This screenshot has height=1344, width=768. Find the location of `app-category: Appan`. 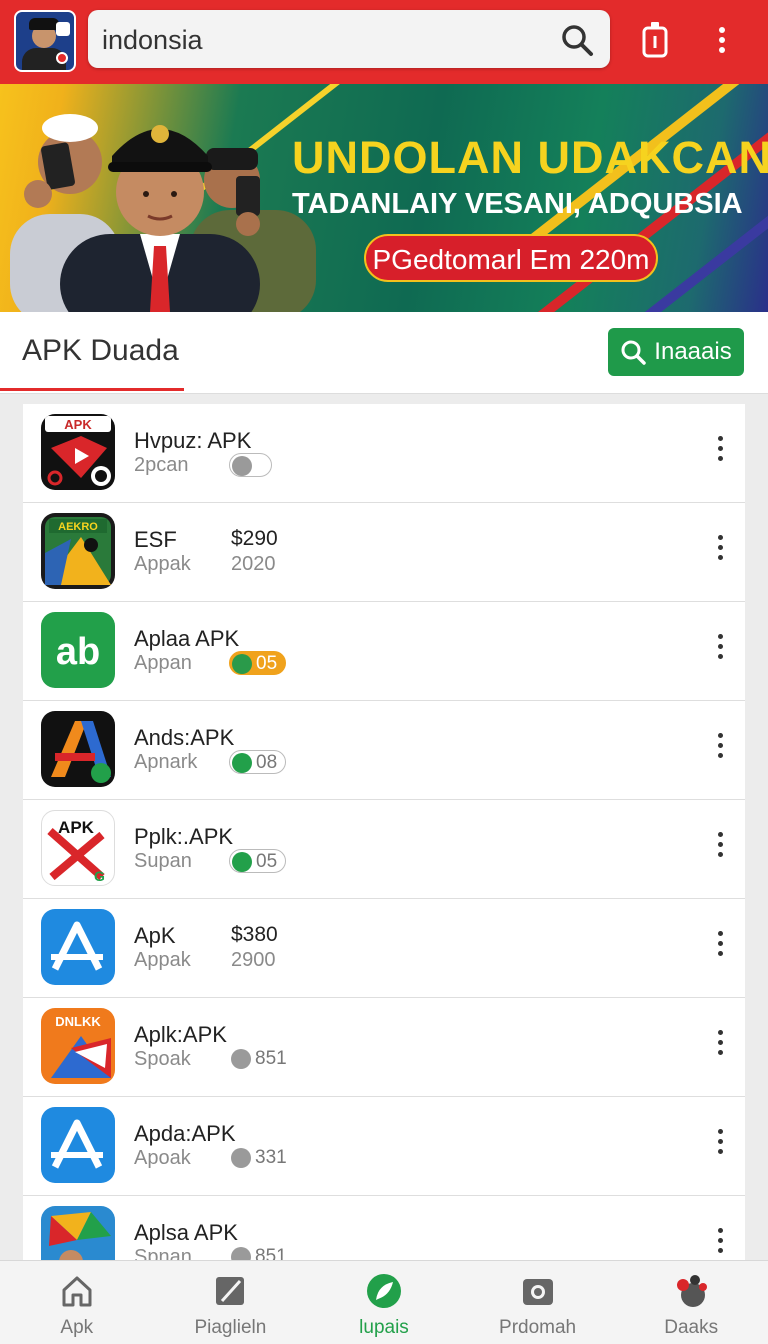

app-category: Appan is located at coordinates (163, 663).